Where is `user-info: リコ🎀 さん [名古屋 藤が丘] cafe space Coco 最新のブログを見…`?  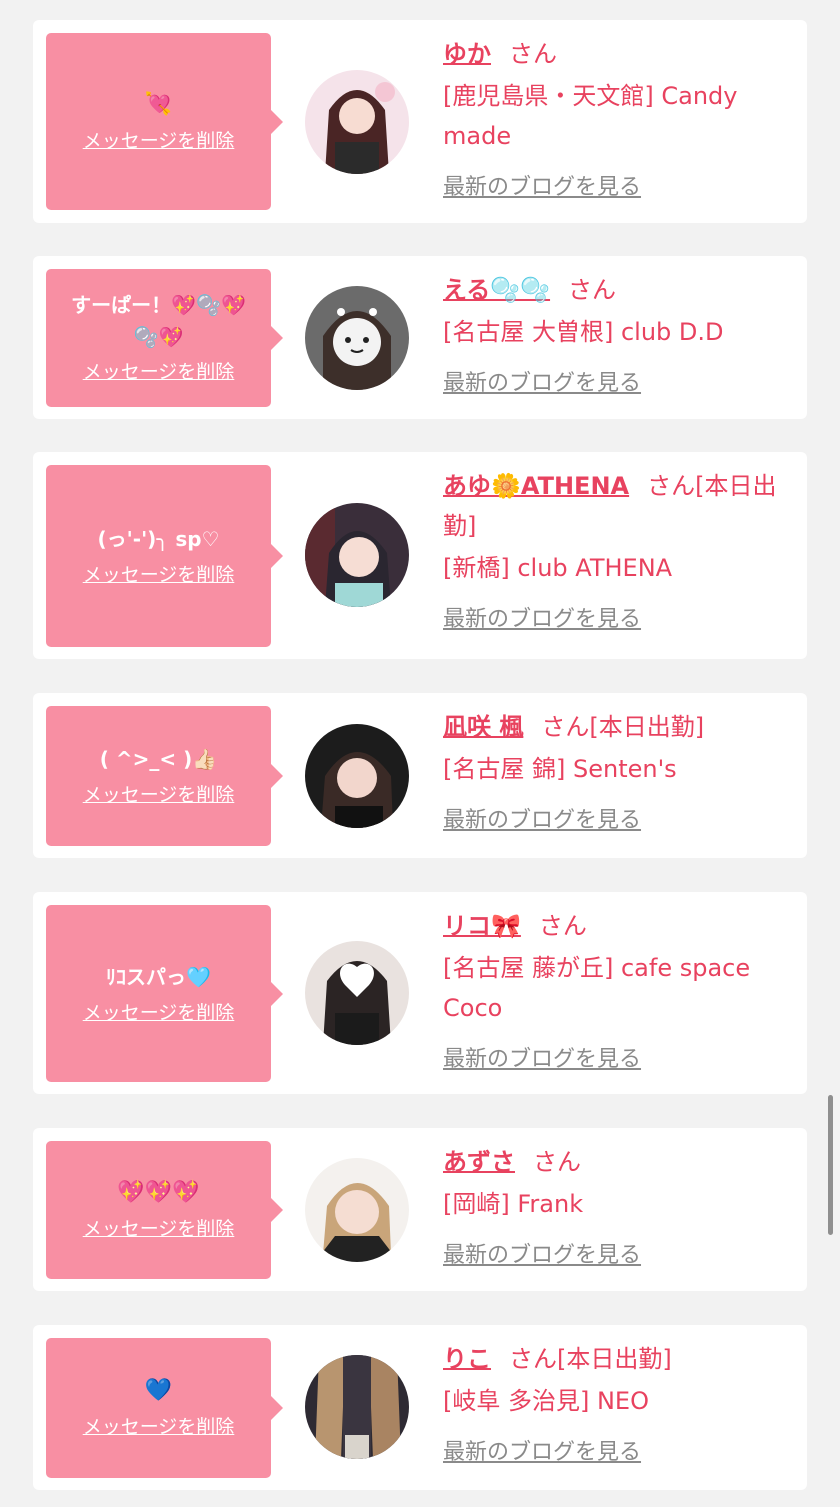
user-info: リコ🎀 さん [名古屋 藤が丘] cafe space Coco 最新のブログを見… is located at coordinates (618, 993).